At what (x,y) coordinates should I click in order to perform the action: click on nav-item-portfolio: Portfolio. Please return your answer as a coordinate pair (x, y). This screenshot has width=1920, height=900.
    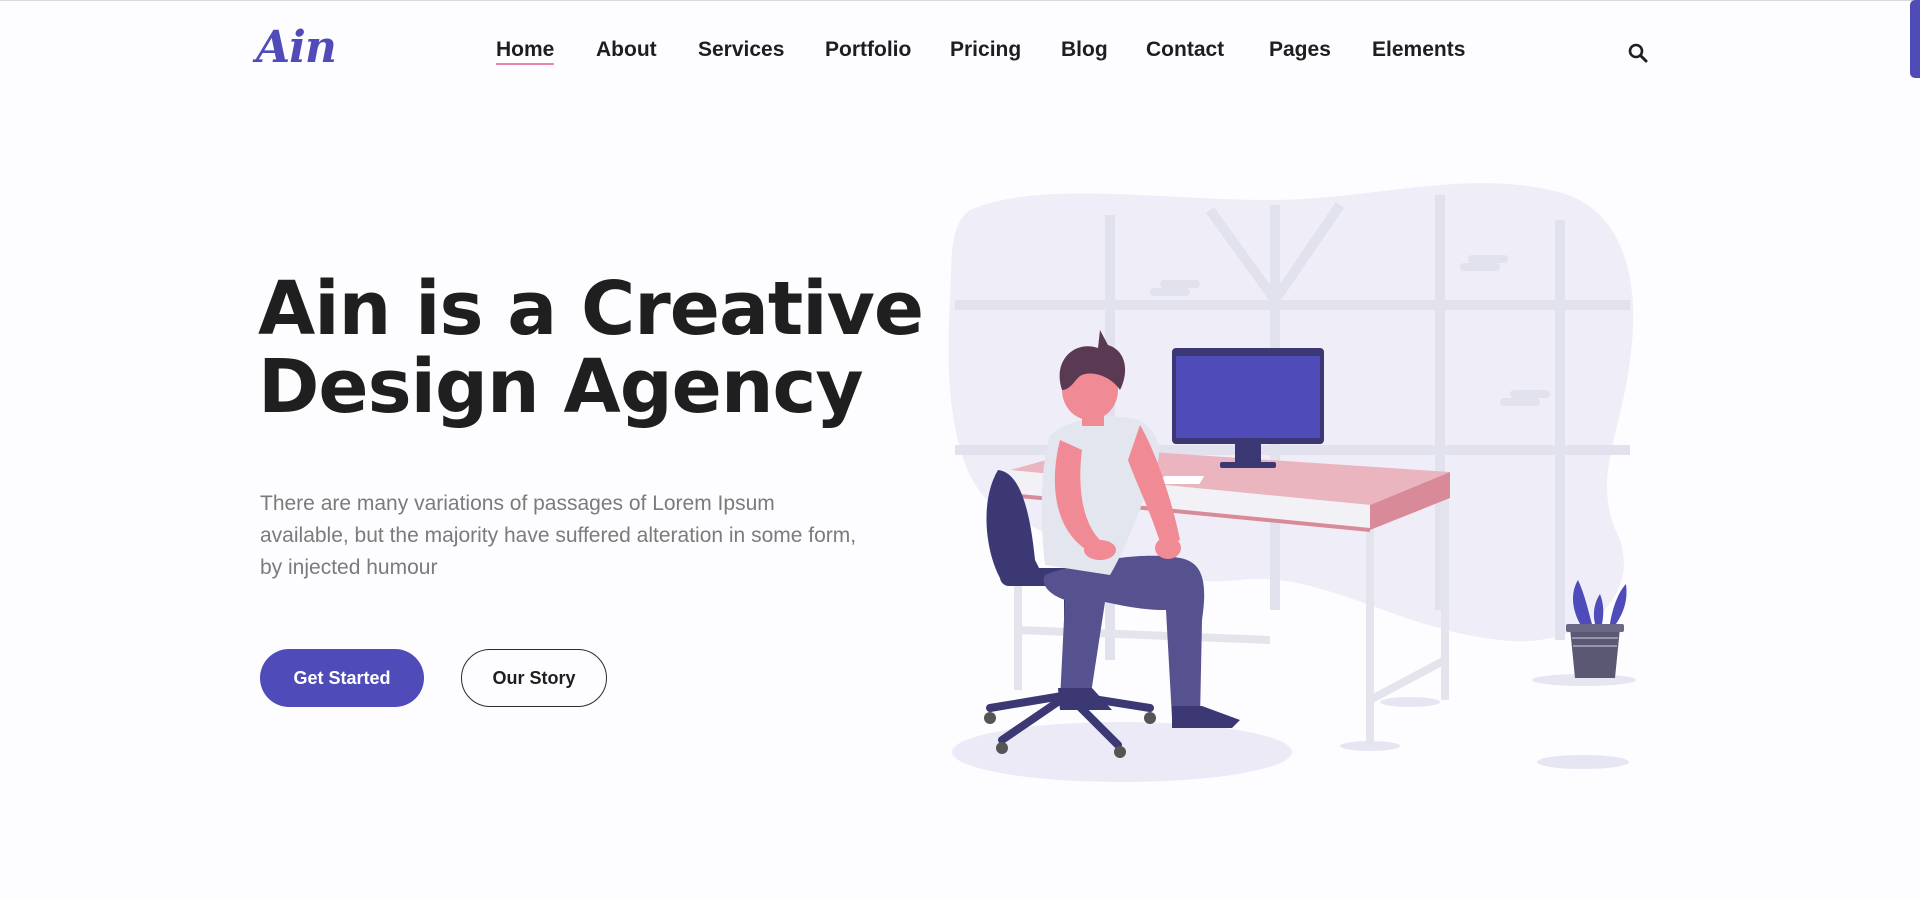
    Looking at the image, I should click on (868, 50).